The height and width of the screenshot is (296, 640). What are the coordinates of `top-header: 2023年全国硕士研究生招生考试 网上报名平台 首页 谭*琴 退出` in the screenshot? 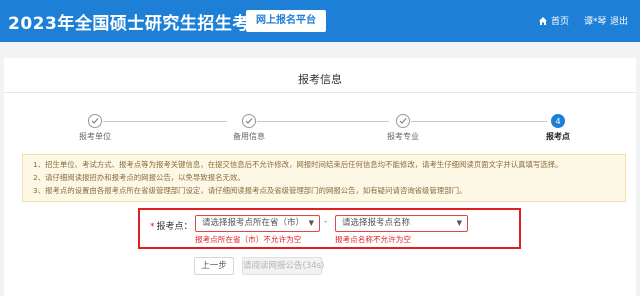 It's located at (320, 21).